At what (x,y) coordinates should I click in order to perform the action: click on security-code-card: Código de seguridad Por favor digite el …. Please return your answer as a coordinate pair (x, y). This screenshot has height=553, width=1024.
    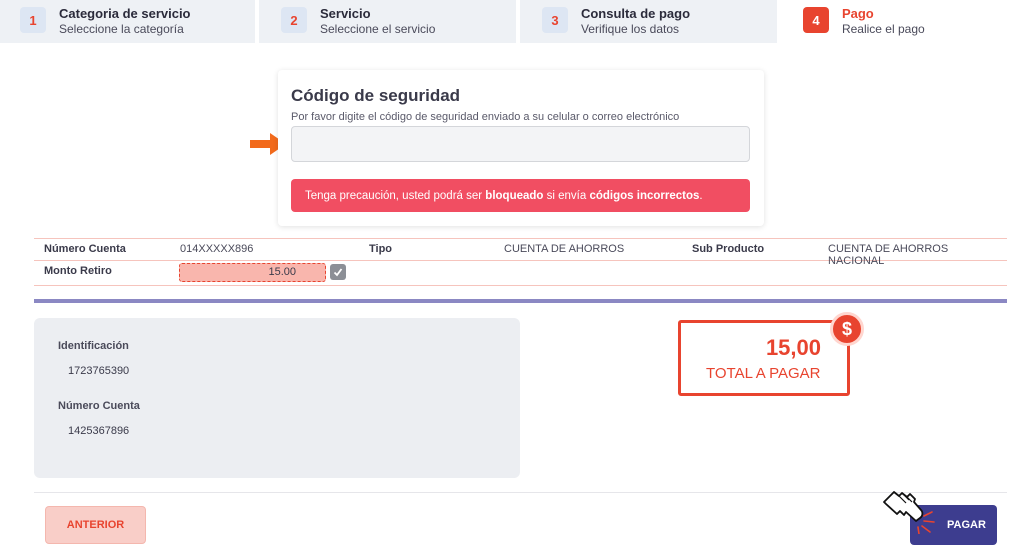
    Looking at the image, I should click on (521, 148).